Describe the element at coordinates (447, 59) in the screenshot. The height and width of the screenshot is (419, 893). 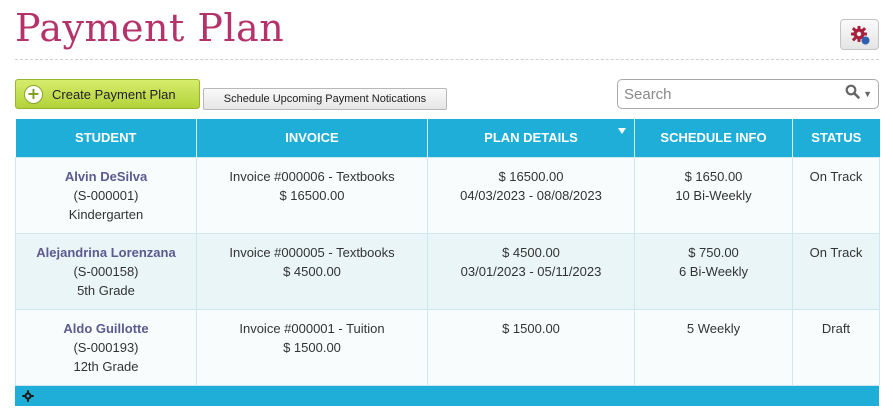
I see `title-divider` at that location.